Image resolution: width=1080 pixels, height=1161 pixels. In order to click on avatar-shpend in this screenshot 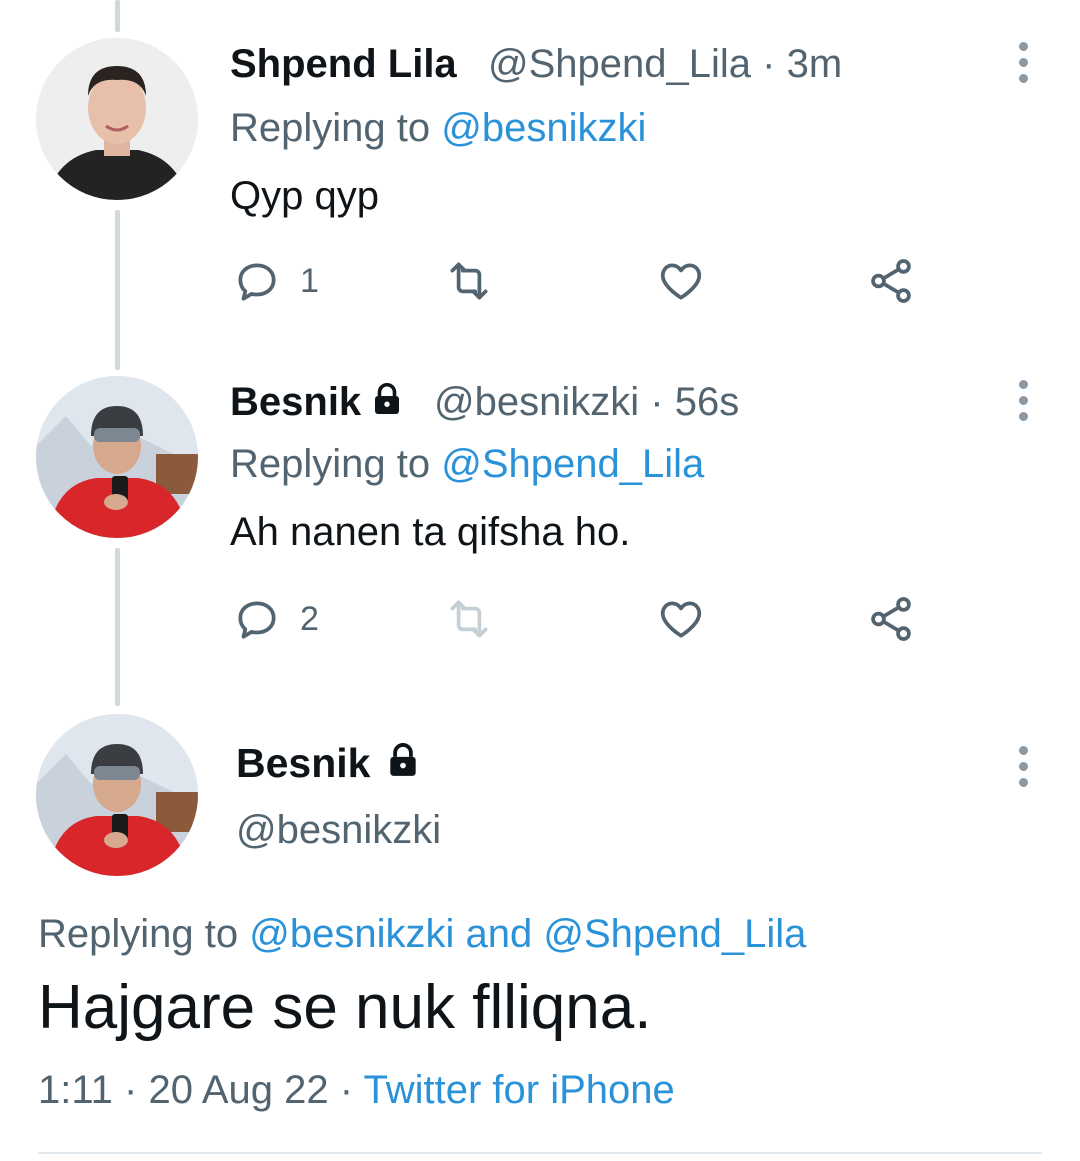, I will do `click(117, 119)`.